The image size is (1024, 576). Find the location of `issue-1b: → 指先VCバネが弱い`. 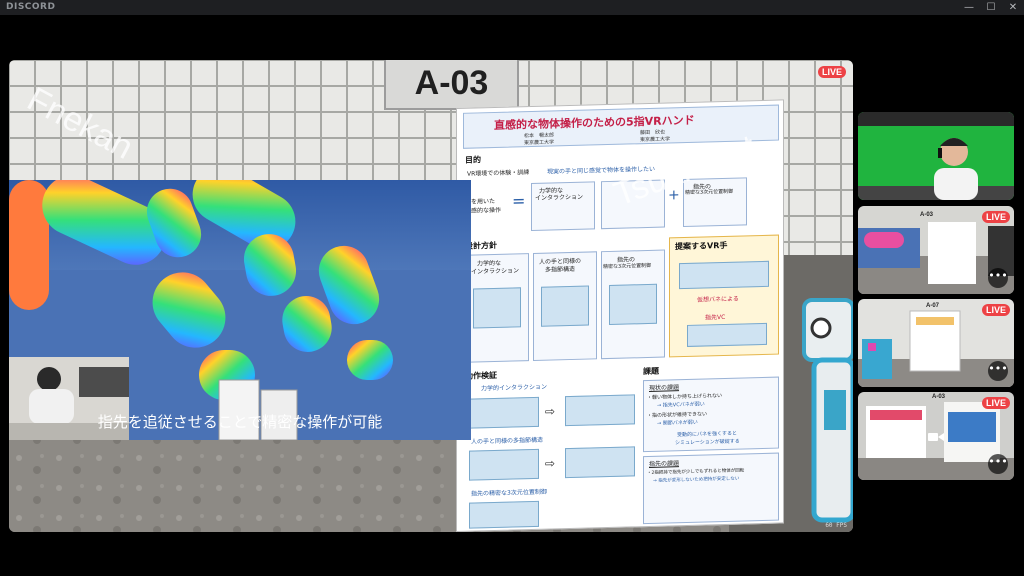

issue-1b: → 指先VCバネが弱い is located at coordinates (681, 405).